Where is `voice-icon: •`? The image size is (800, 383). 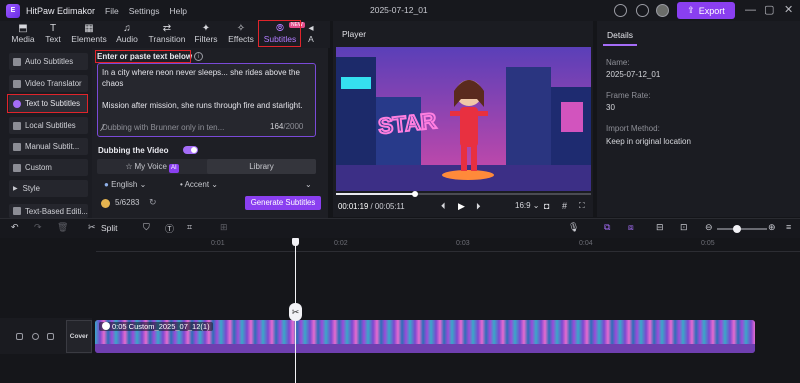
voice-icon: • is located at coordinates (181, 184).